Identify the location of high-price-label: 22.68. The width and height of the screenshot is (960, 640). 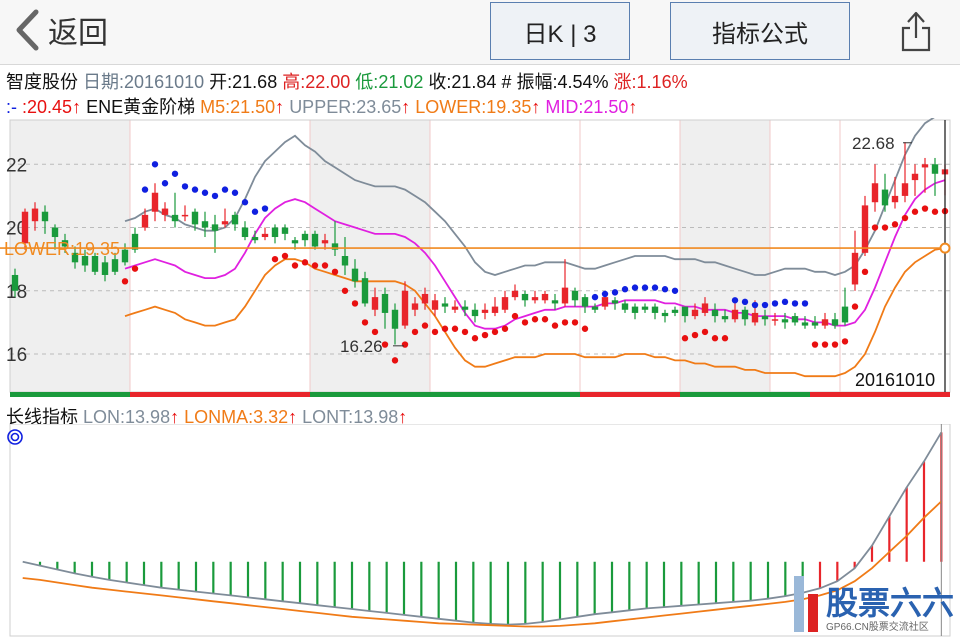
(873, 143).